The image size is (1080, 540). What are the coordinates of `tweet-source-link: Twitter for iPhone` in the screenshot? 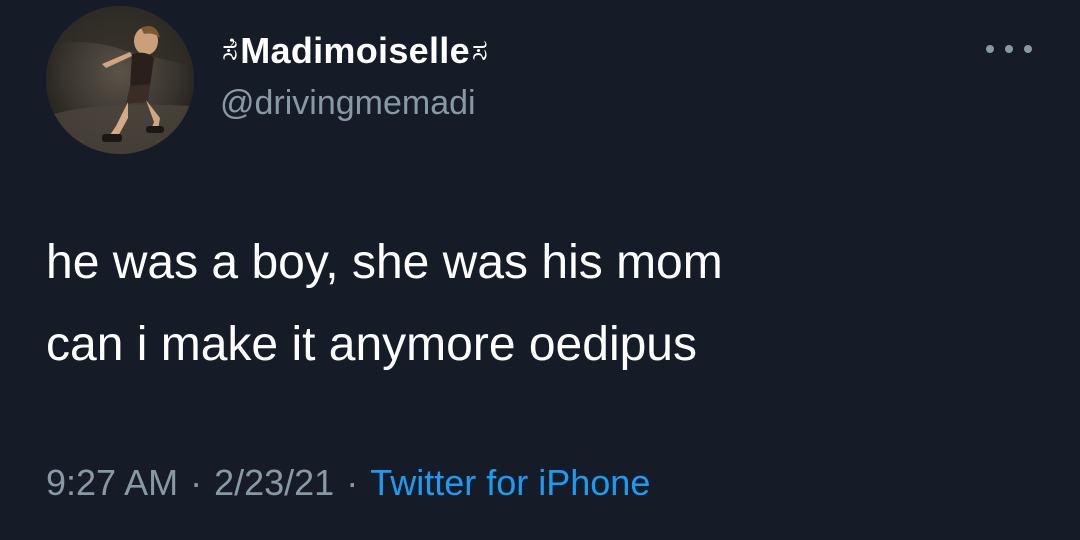 It's located at (510, 482).